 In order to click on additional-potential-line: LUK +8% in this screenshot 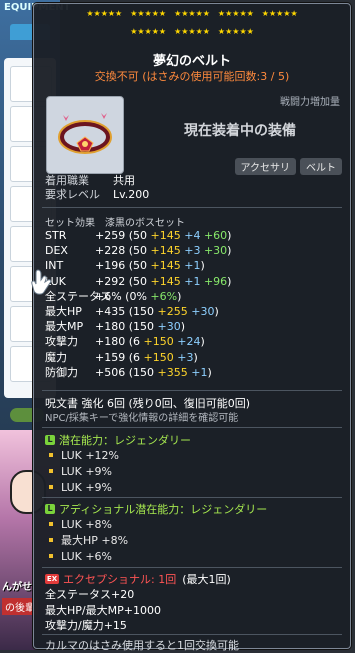, I will do `click(86, 525)`.